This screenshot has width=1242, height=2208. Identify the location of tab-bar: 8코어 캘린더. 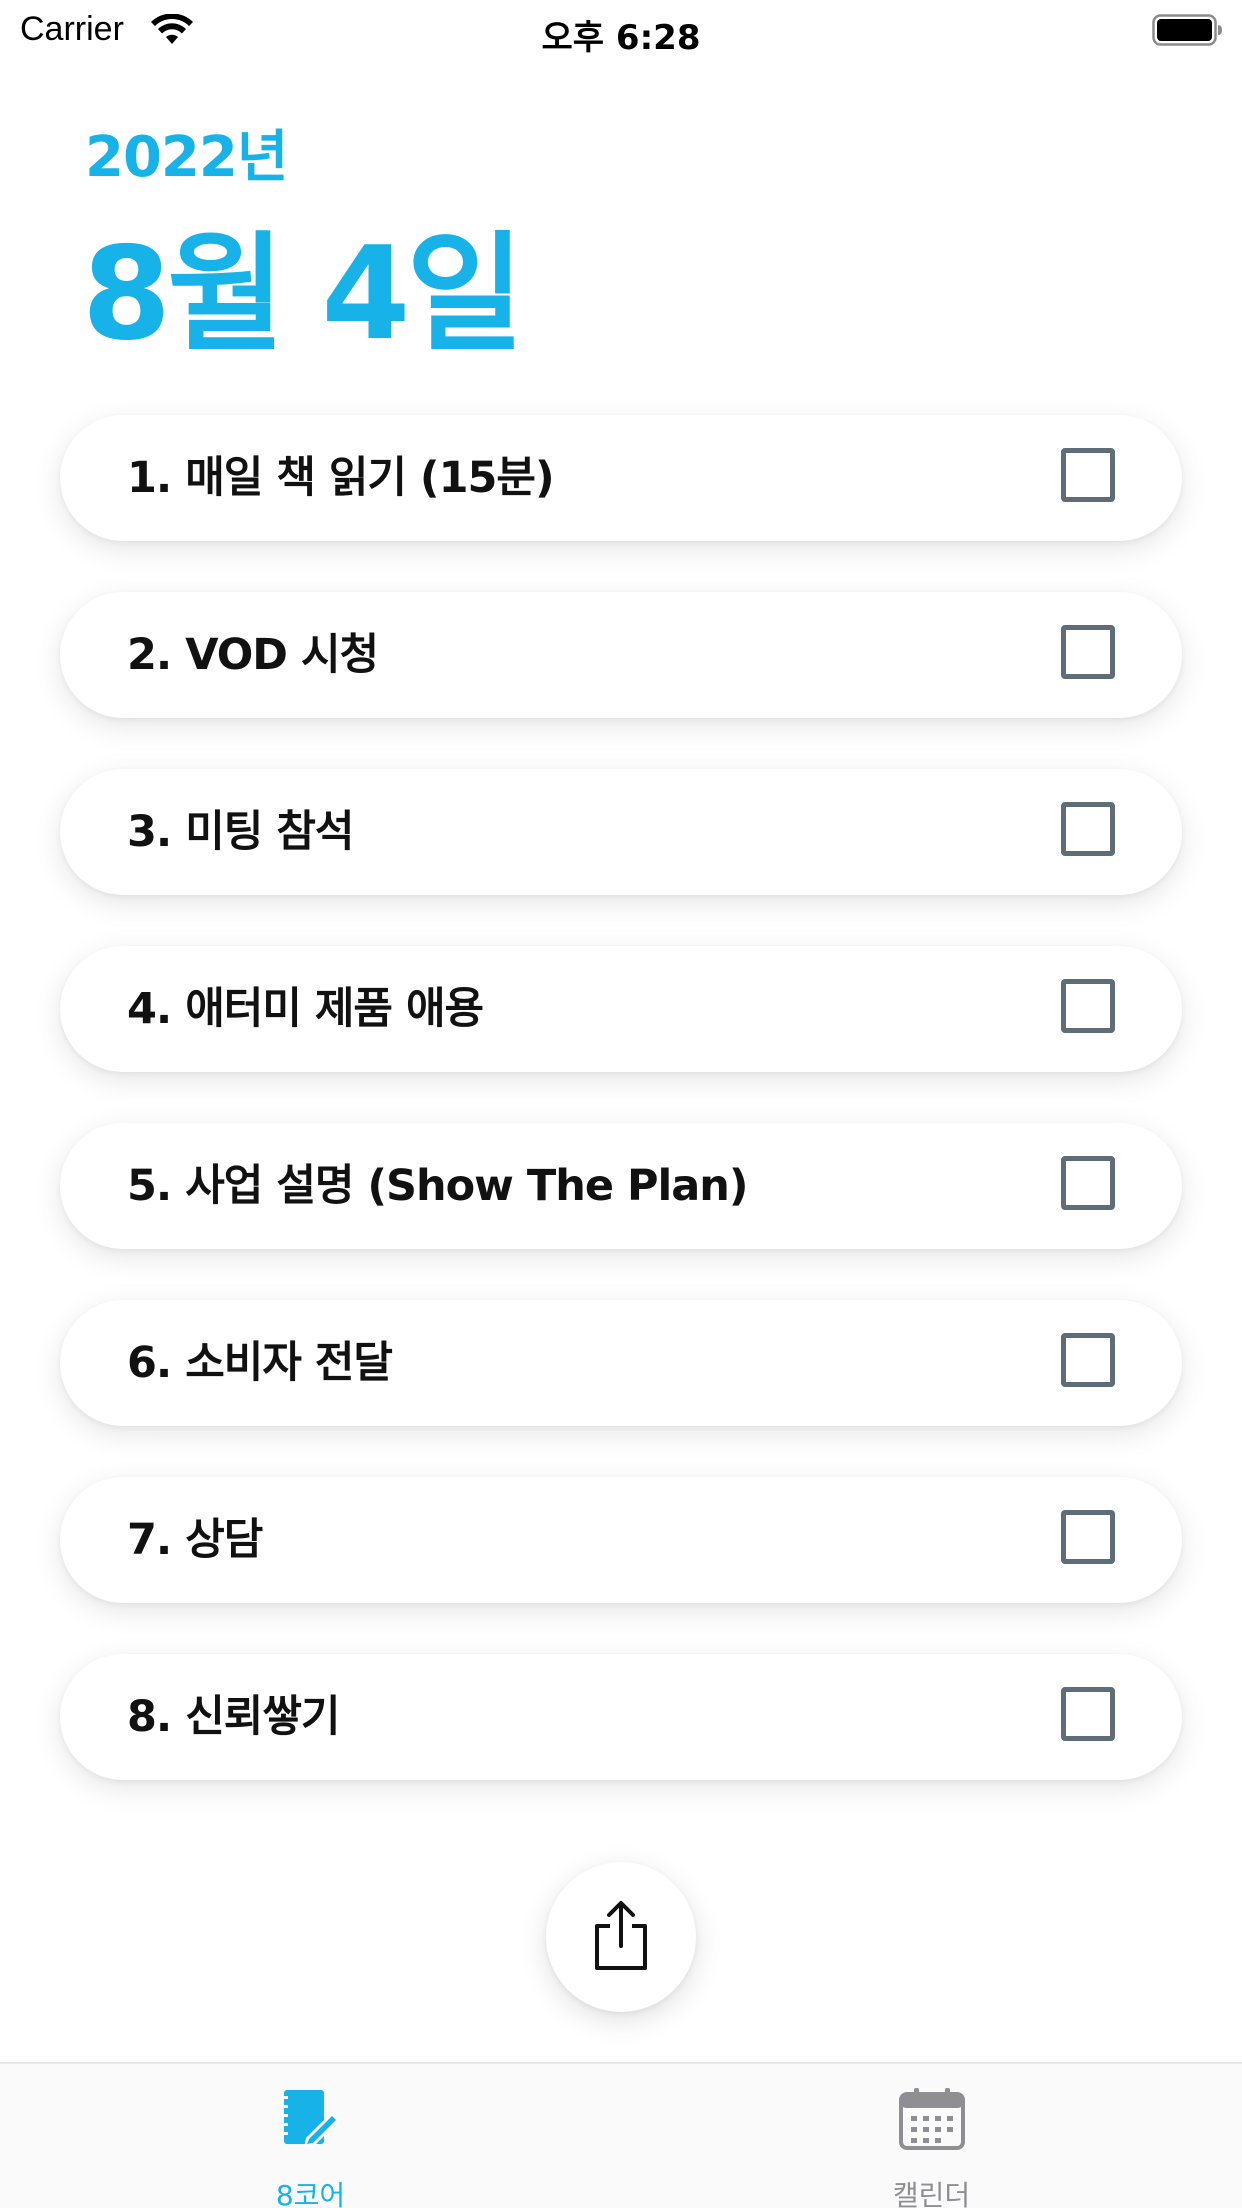
(621, 2135).